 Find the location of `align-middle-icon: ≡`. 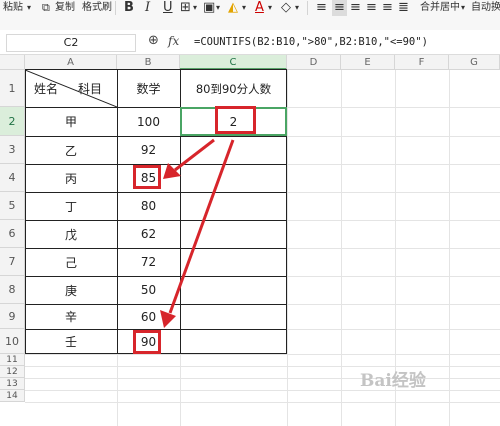

align-middle-icon: ≡ is located at coordinates (339, 8).